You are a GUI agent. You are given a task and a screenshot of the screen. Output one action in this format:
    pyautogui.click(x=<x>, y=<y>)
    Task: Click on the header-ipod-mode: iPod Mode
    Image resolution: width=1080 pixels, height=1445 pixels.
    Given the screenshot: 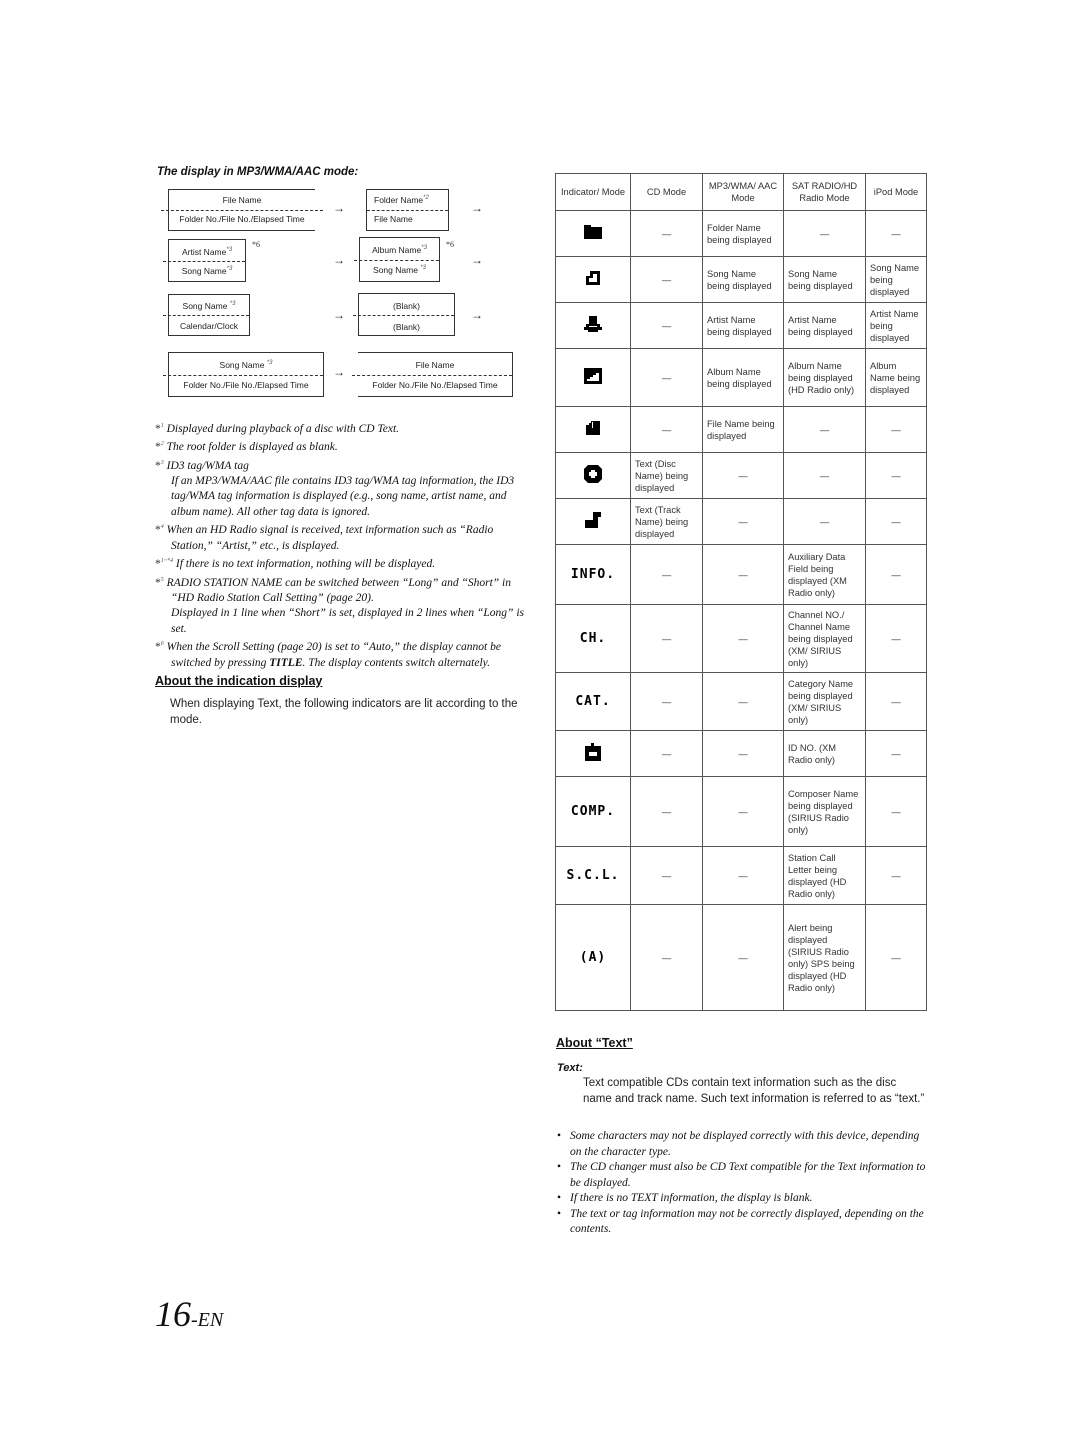 What is the action you would take?
    pyautogui.click(x=896, y=192)
    